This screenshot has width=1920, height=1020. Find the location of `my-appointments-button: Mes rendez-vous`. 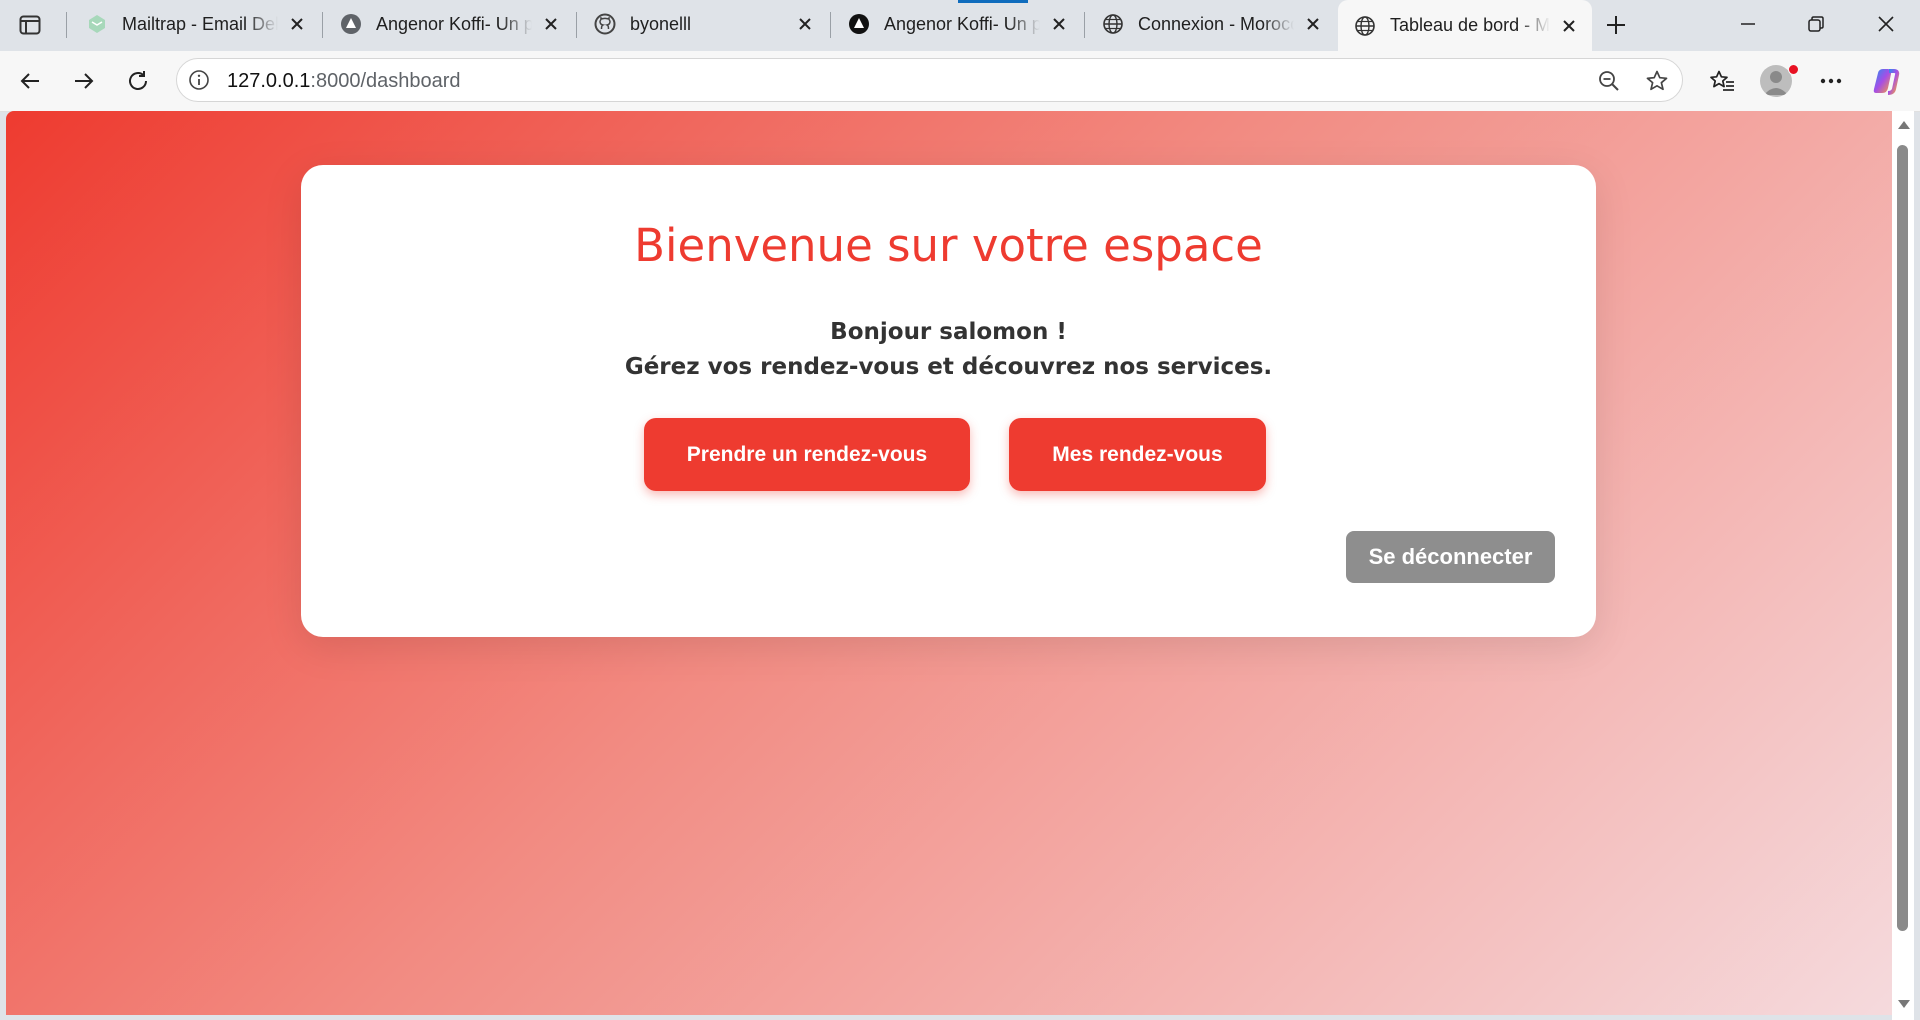

my-appointments-button: Mes rendez-vous is located at coordinates (1137, 454).